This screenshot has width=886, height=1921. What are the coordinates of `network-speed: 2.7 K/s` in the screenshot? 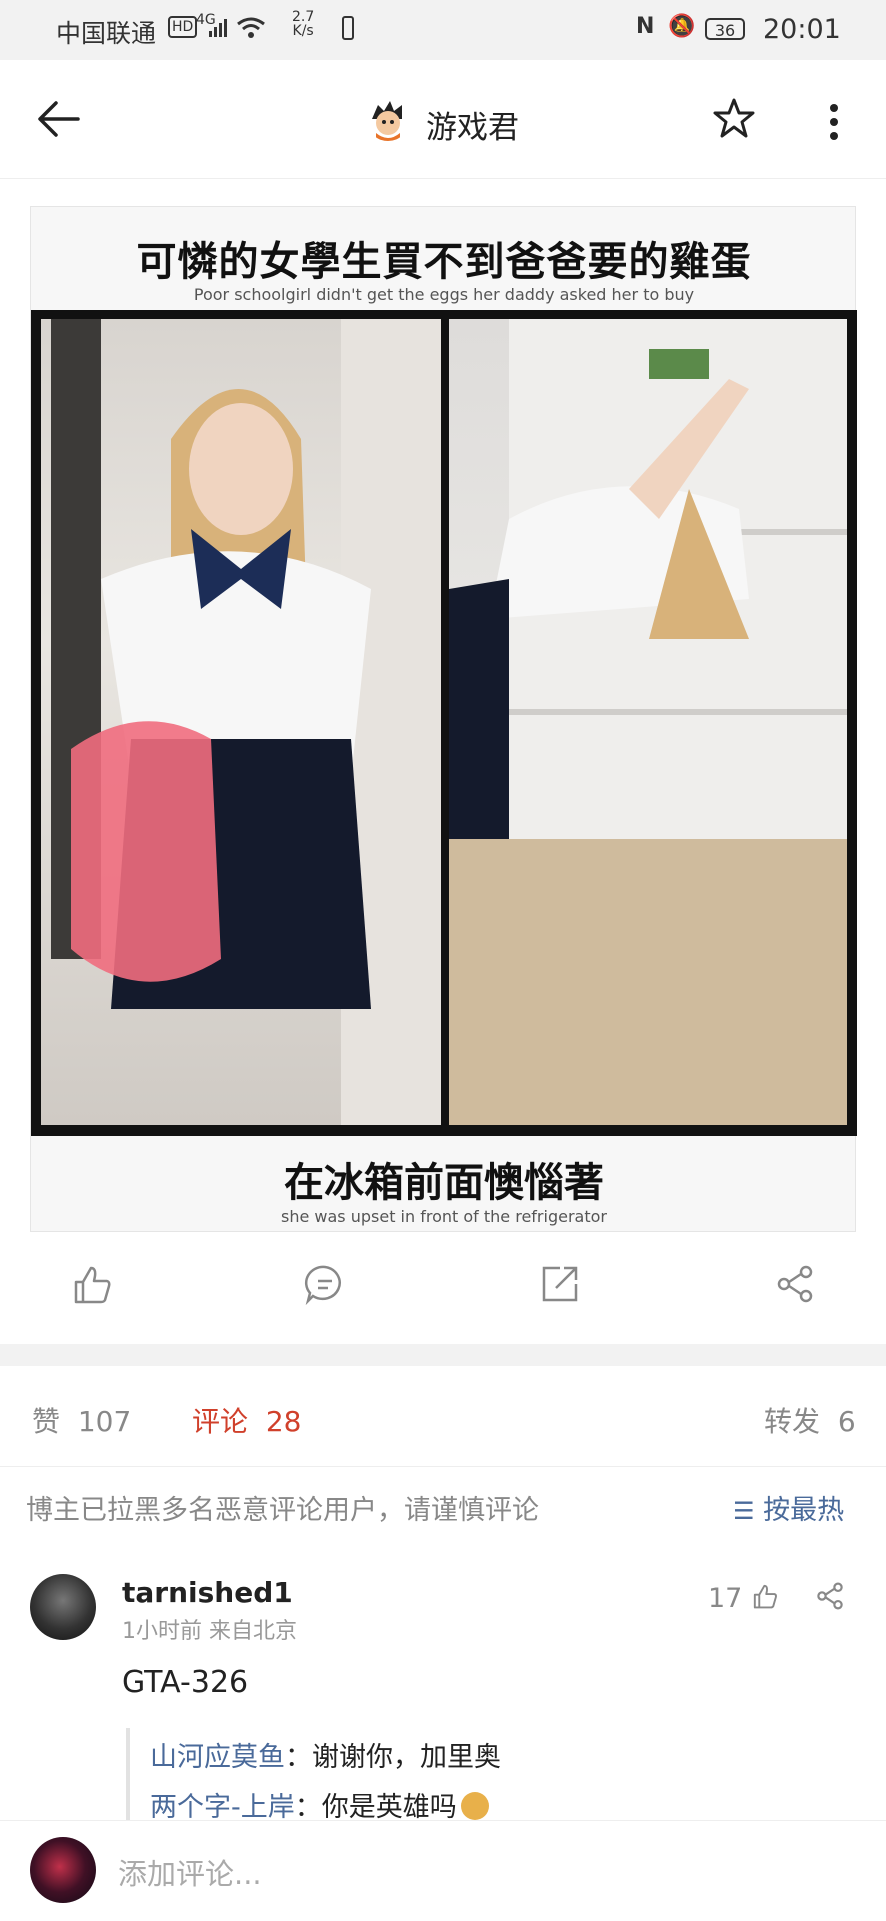 It's located at (303, 24).